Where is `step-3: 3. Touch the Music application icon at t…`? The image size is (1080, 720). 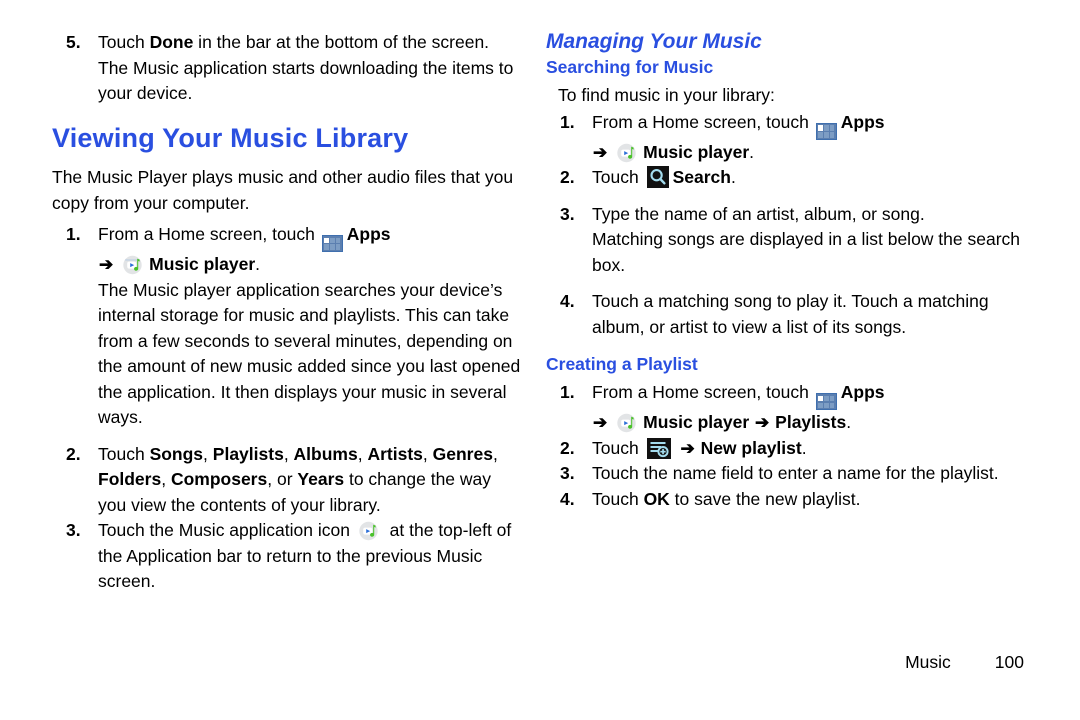
step-3: 3. Touch the Music application icon at t… is located at coordinates (287, 556).